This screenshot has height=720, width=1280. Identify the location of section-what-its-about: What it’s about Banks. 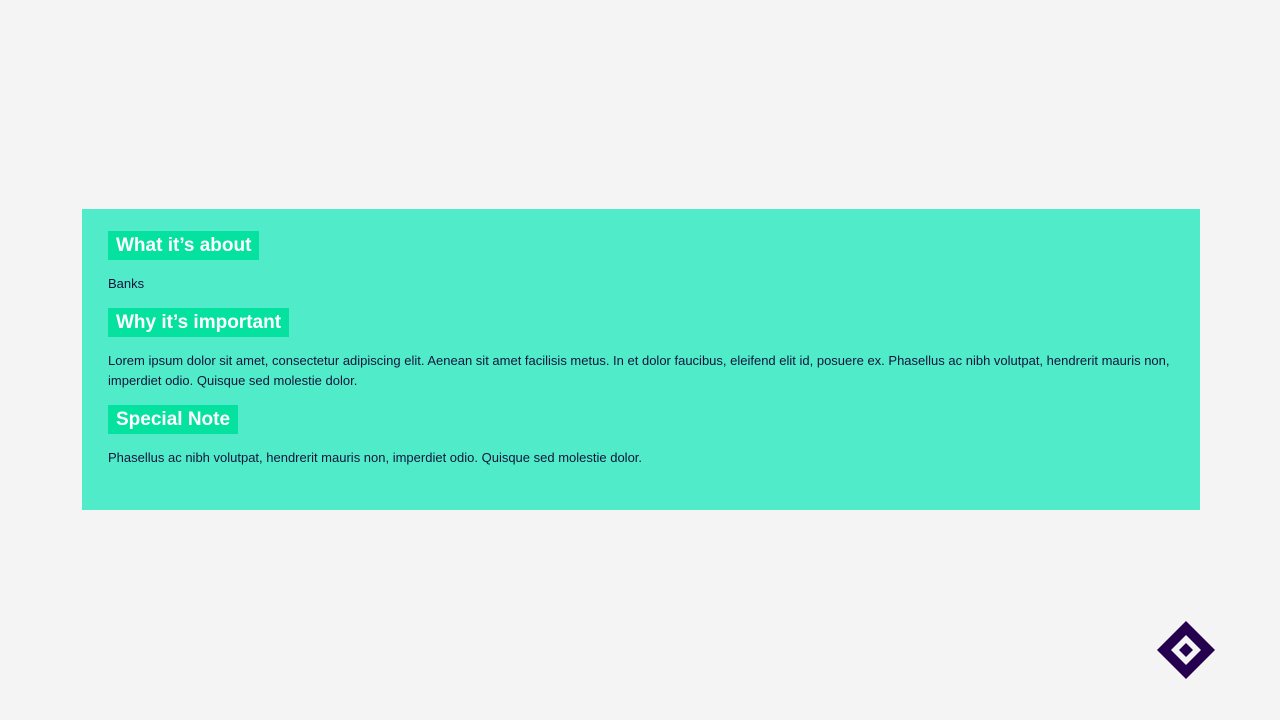
(641, 262).